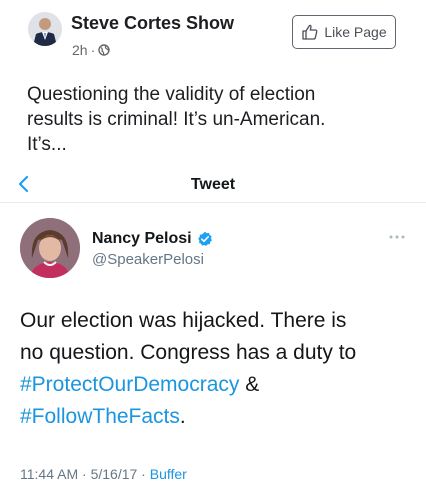  Describe the element at coordinates (355, 32) in the screenshot. I see `like-page-label: Like Page` at that location.